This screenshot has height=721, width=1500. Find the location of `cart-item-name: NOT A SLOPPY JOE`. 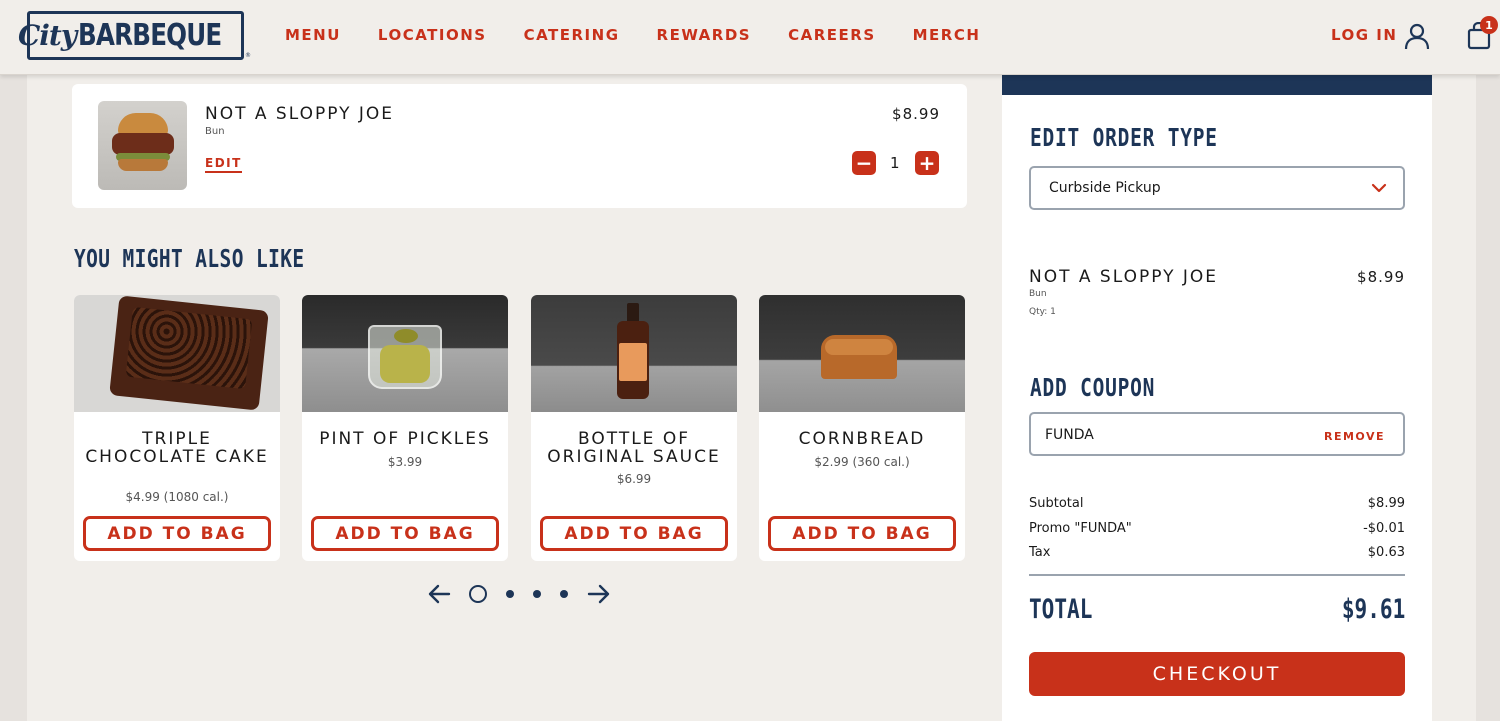

cart-item-name: NOT A SLOPPY JOE is located at coordinates (300, 114).